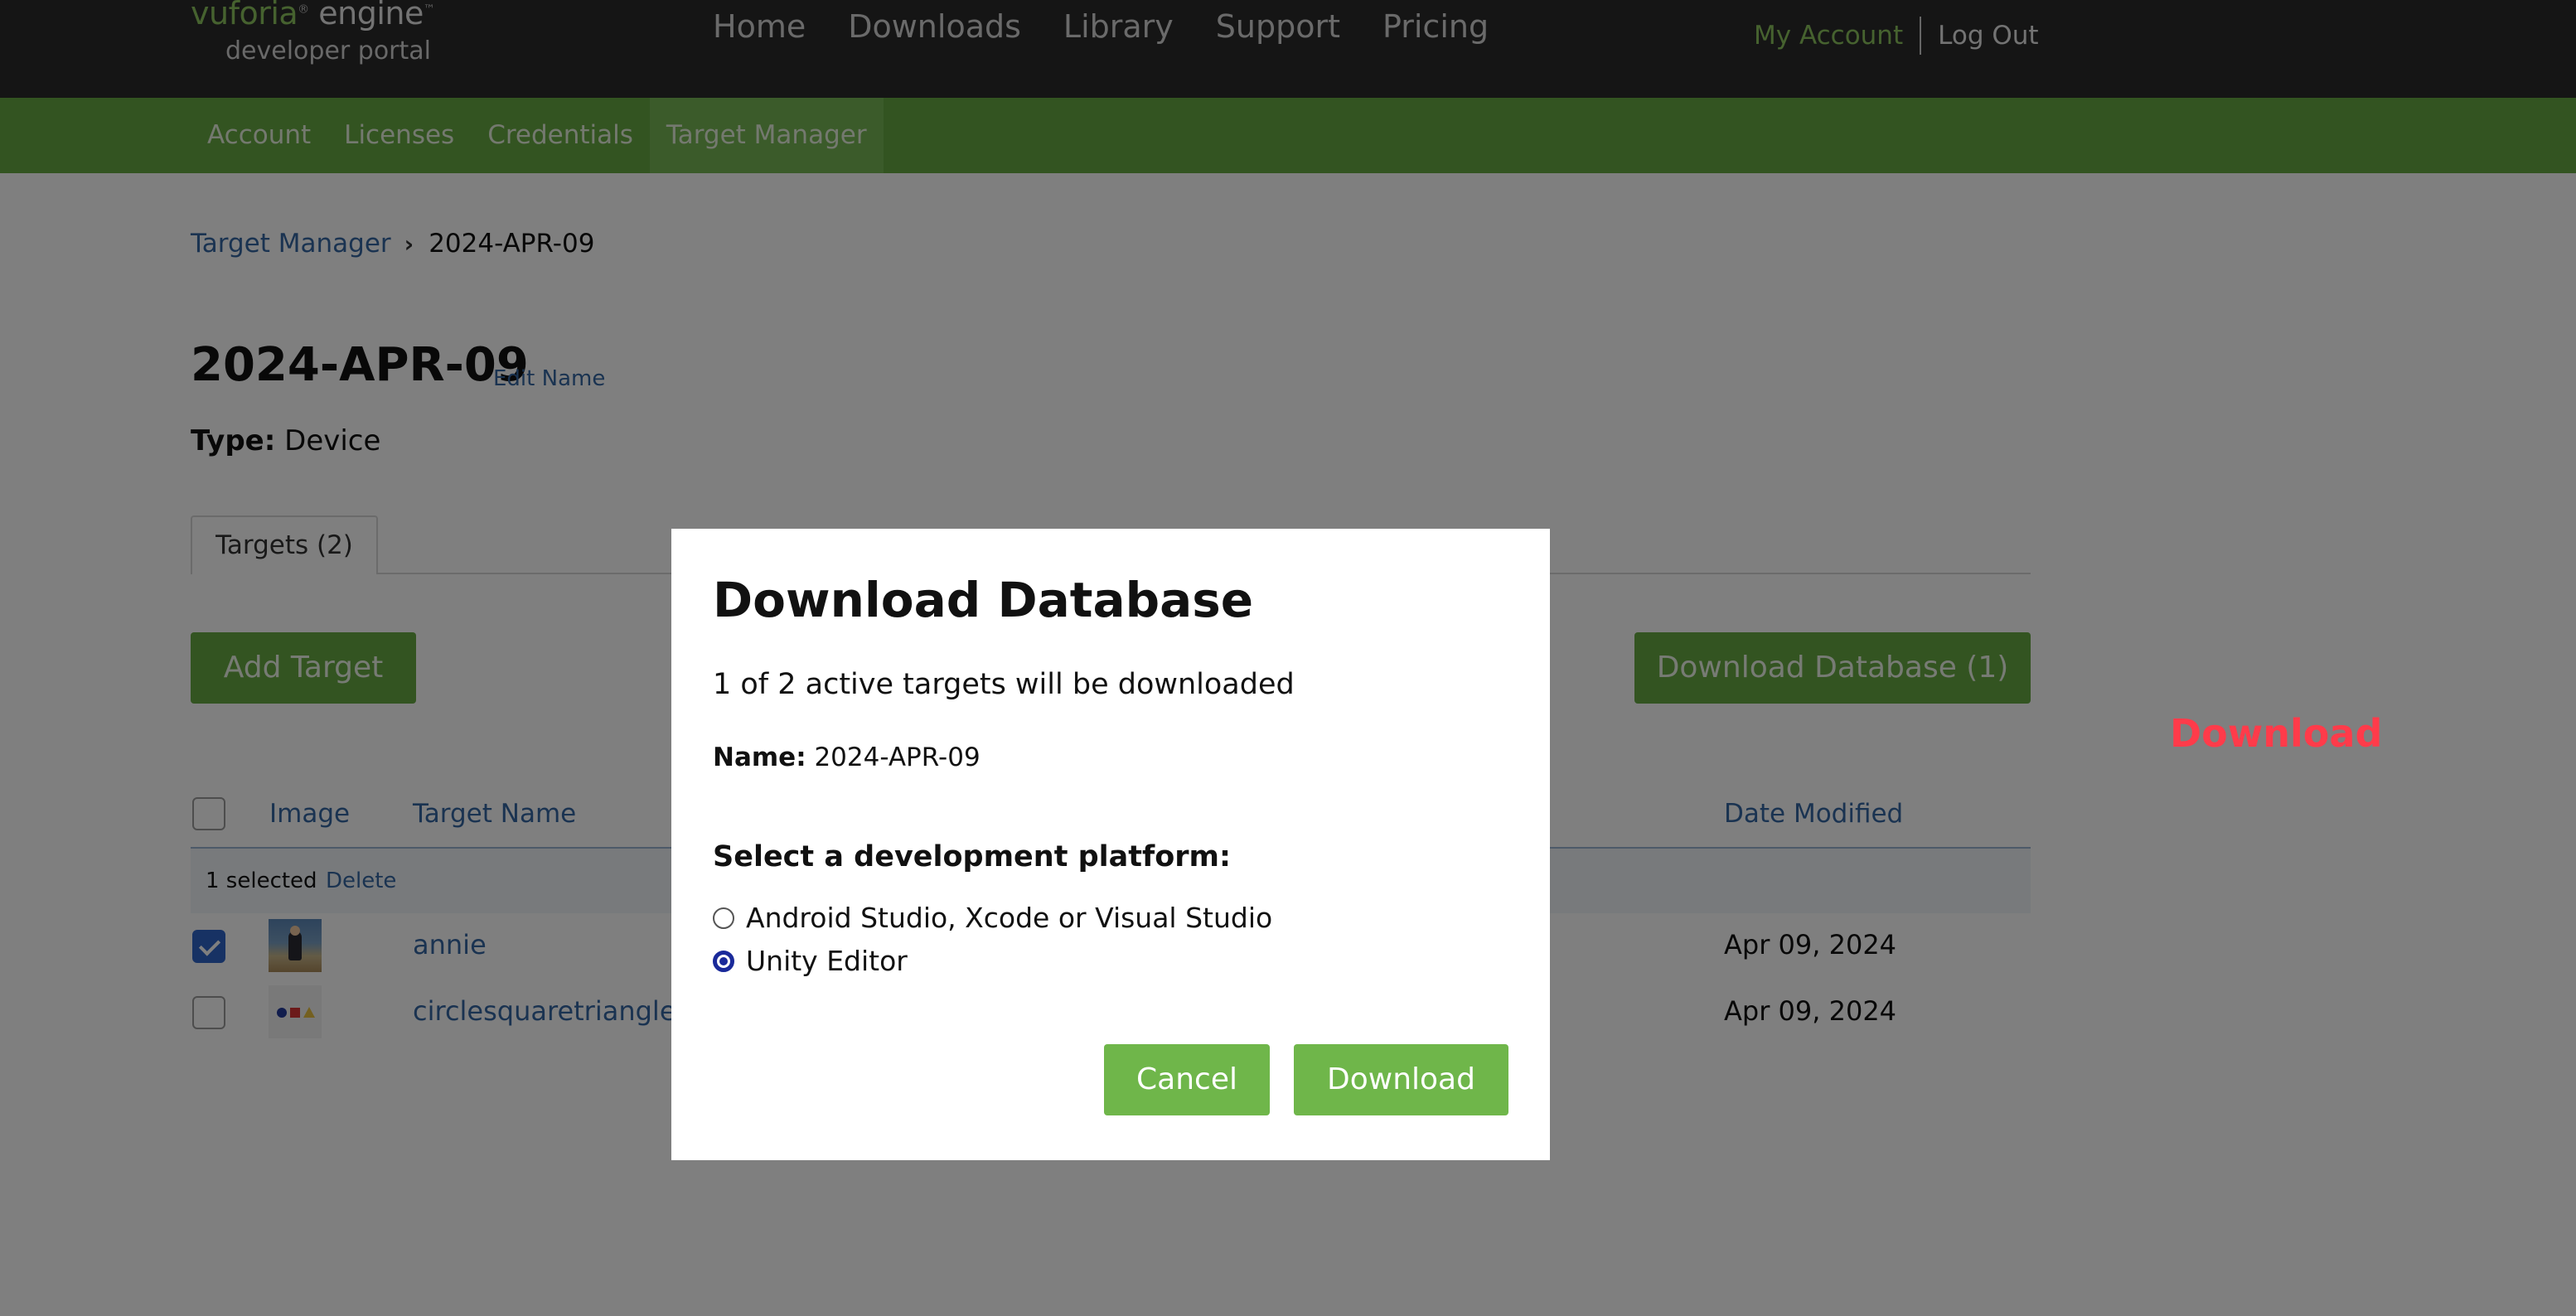  What do you see at coordinates (723, 918) in the screenshot?
I see `radio-native` at bounding box center [723, 918].